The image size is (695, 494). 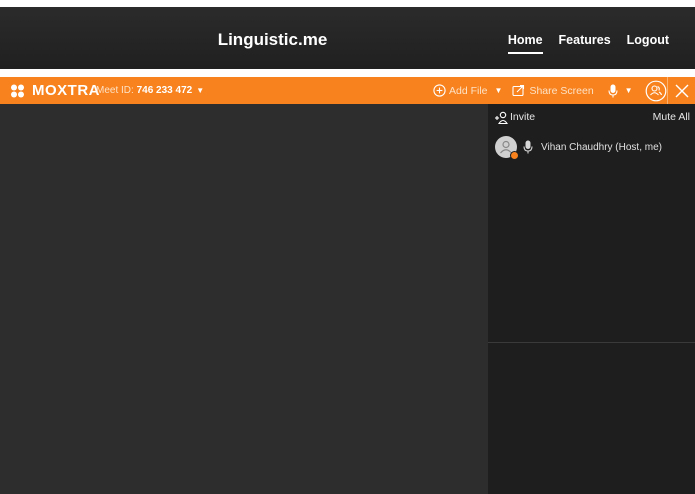 I want to click on share-screen-icon, so click(x=518, y=90).